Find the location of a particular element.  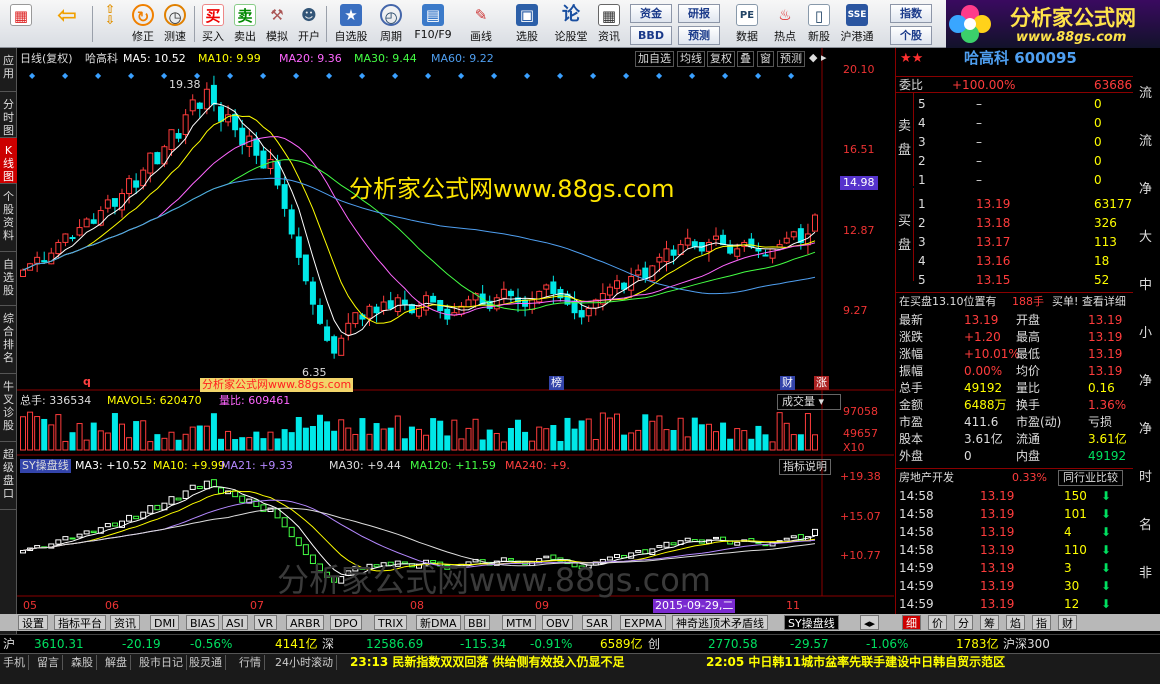

indicator-tab: DPO is located at coordinates (346, 622).